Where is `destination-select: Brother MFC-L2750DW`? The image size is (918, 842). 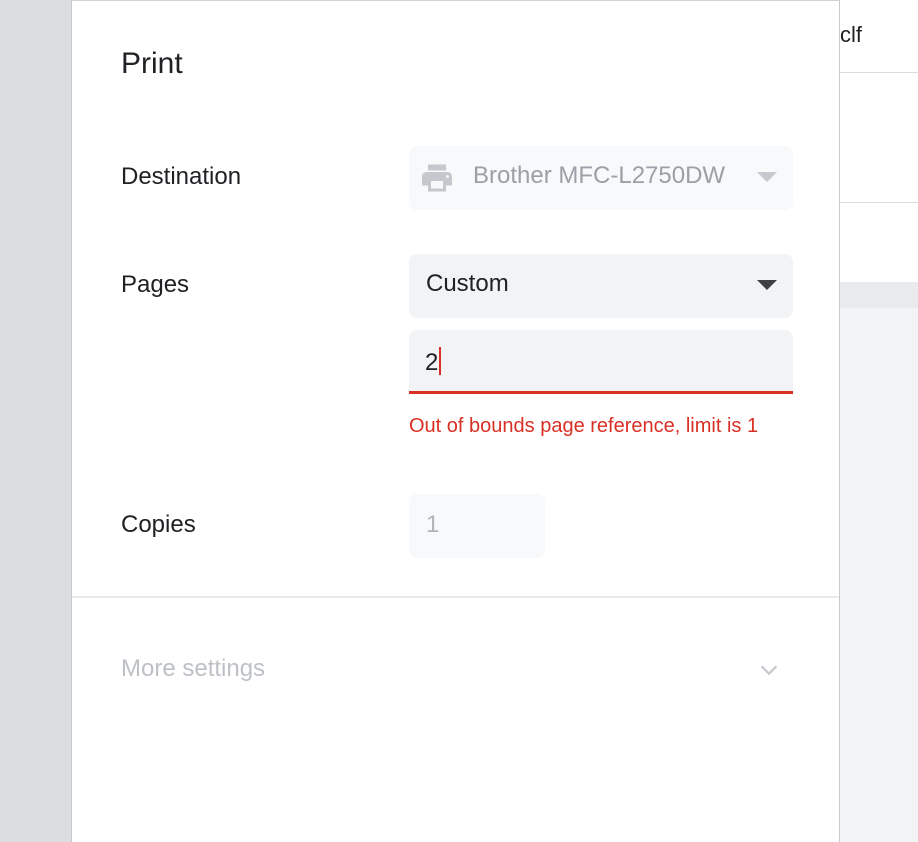
destination-select: Brother MFC-L2750DW is located at coordinates (601, 178).